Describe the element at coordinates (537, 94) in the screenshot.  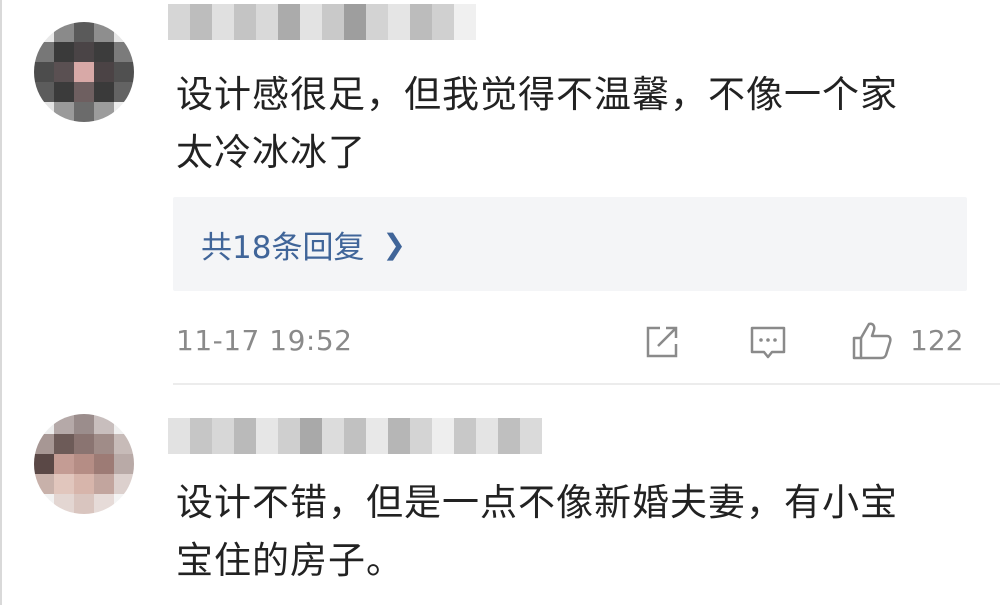
I see `comment-text-line: 设计感很足，但我觉得不温馨，不像一个家` at that location.